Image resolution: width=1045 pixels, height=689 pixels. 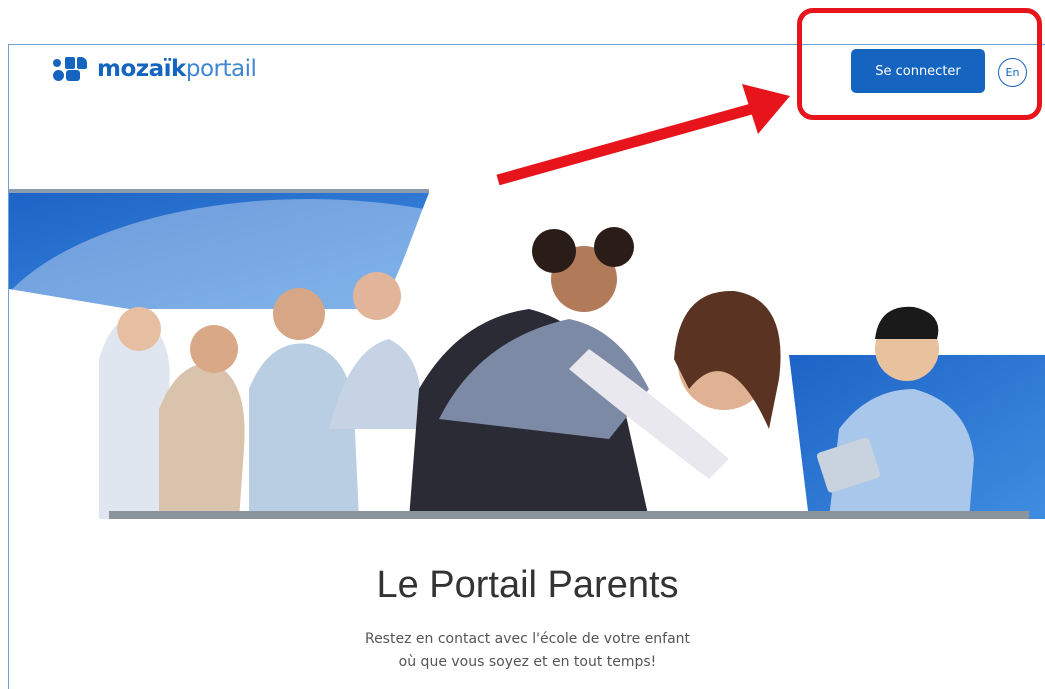 What do you see at coordinates (527, 662) in the screenshot?
I see `subtitle-line-2: où que vous soyez et en tout temps!` at bounding box center [527, 662].